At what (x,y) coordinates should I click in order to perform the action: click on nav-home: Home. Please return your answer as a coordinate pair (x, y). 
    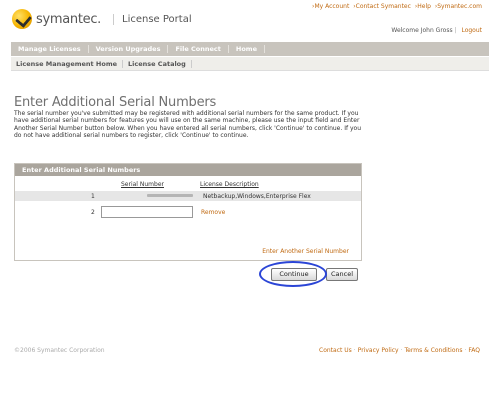
    Looking at the image, I should click on (247, 49).